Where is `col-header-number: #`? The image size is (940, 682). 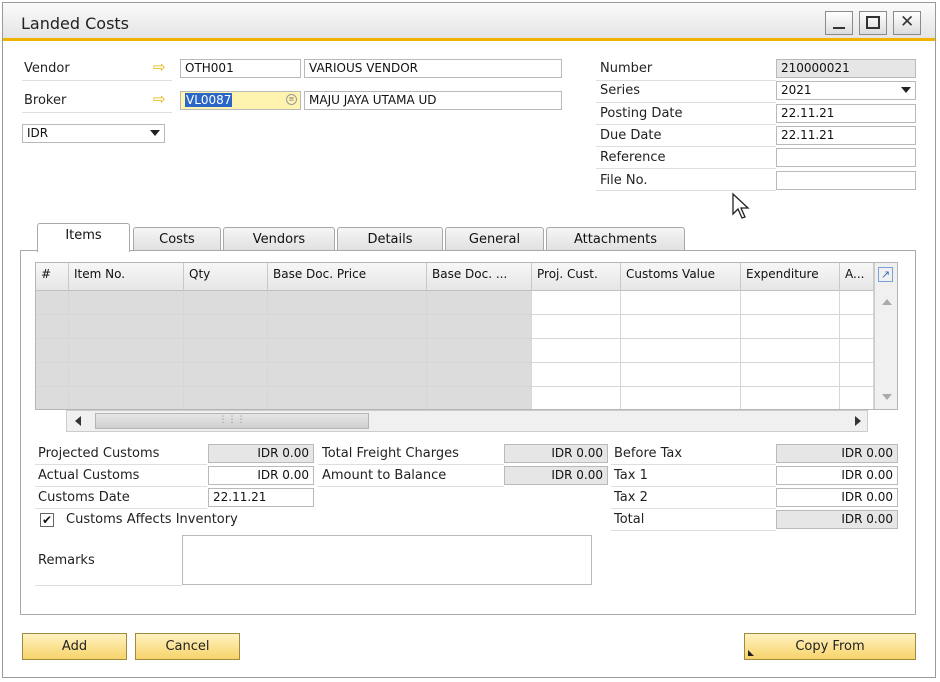
col-header-number: # is located at coordinates (52, 277).